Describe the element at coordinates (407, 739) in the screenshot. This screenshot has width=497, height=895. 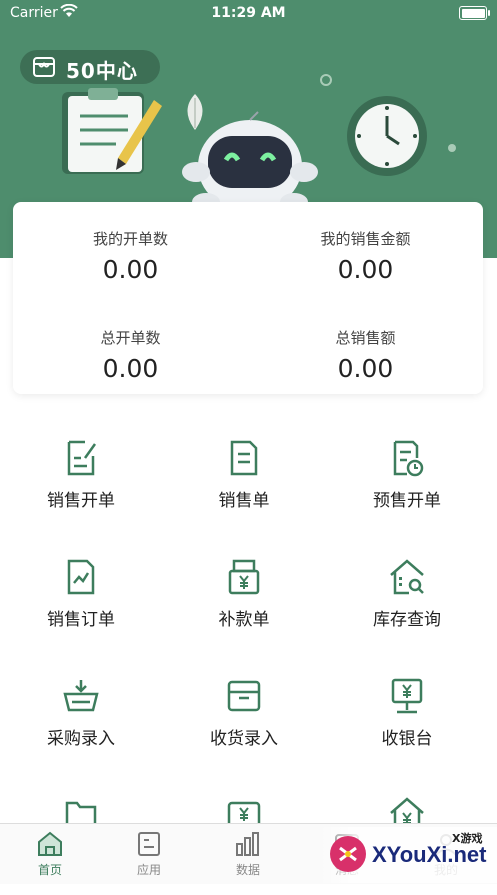
I see `menu-label: 收银台` at that location.